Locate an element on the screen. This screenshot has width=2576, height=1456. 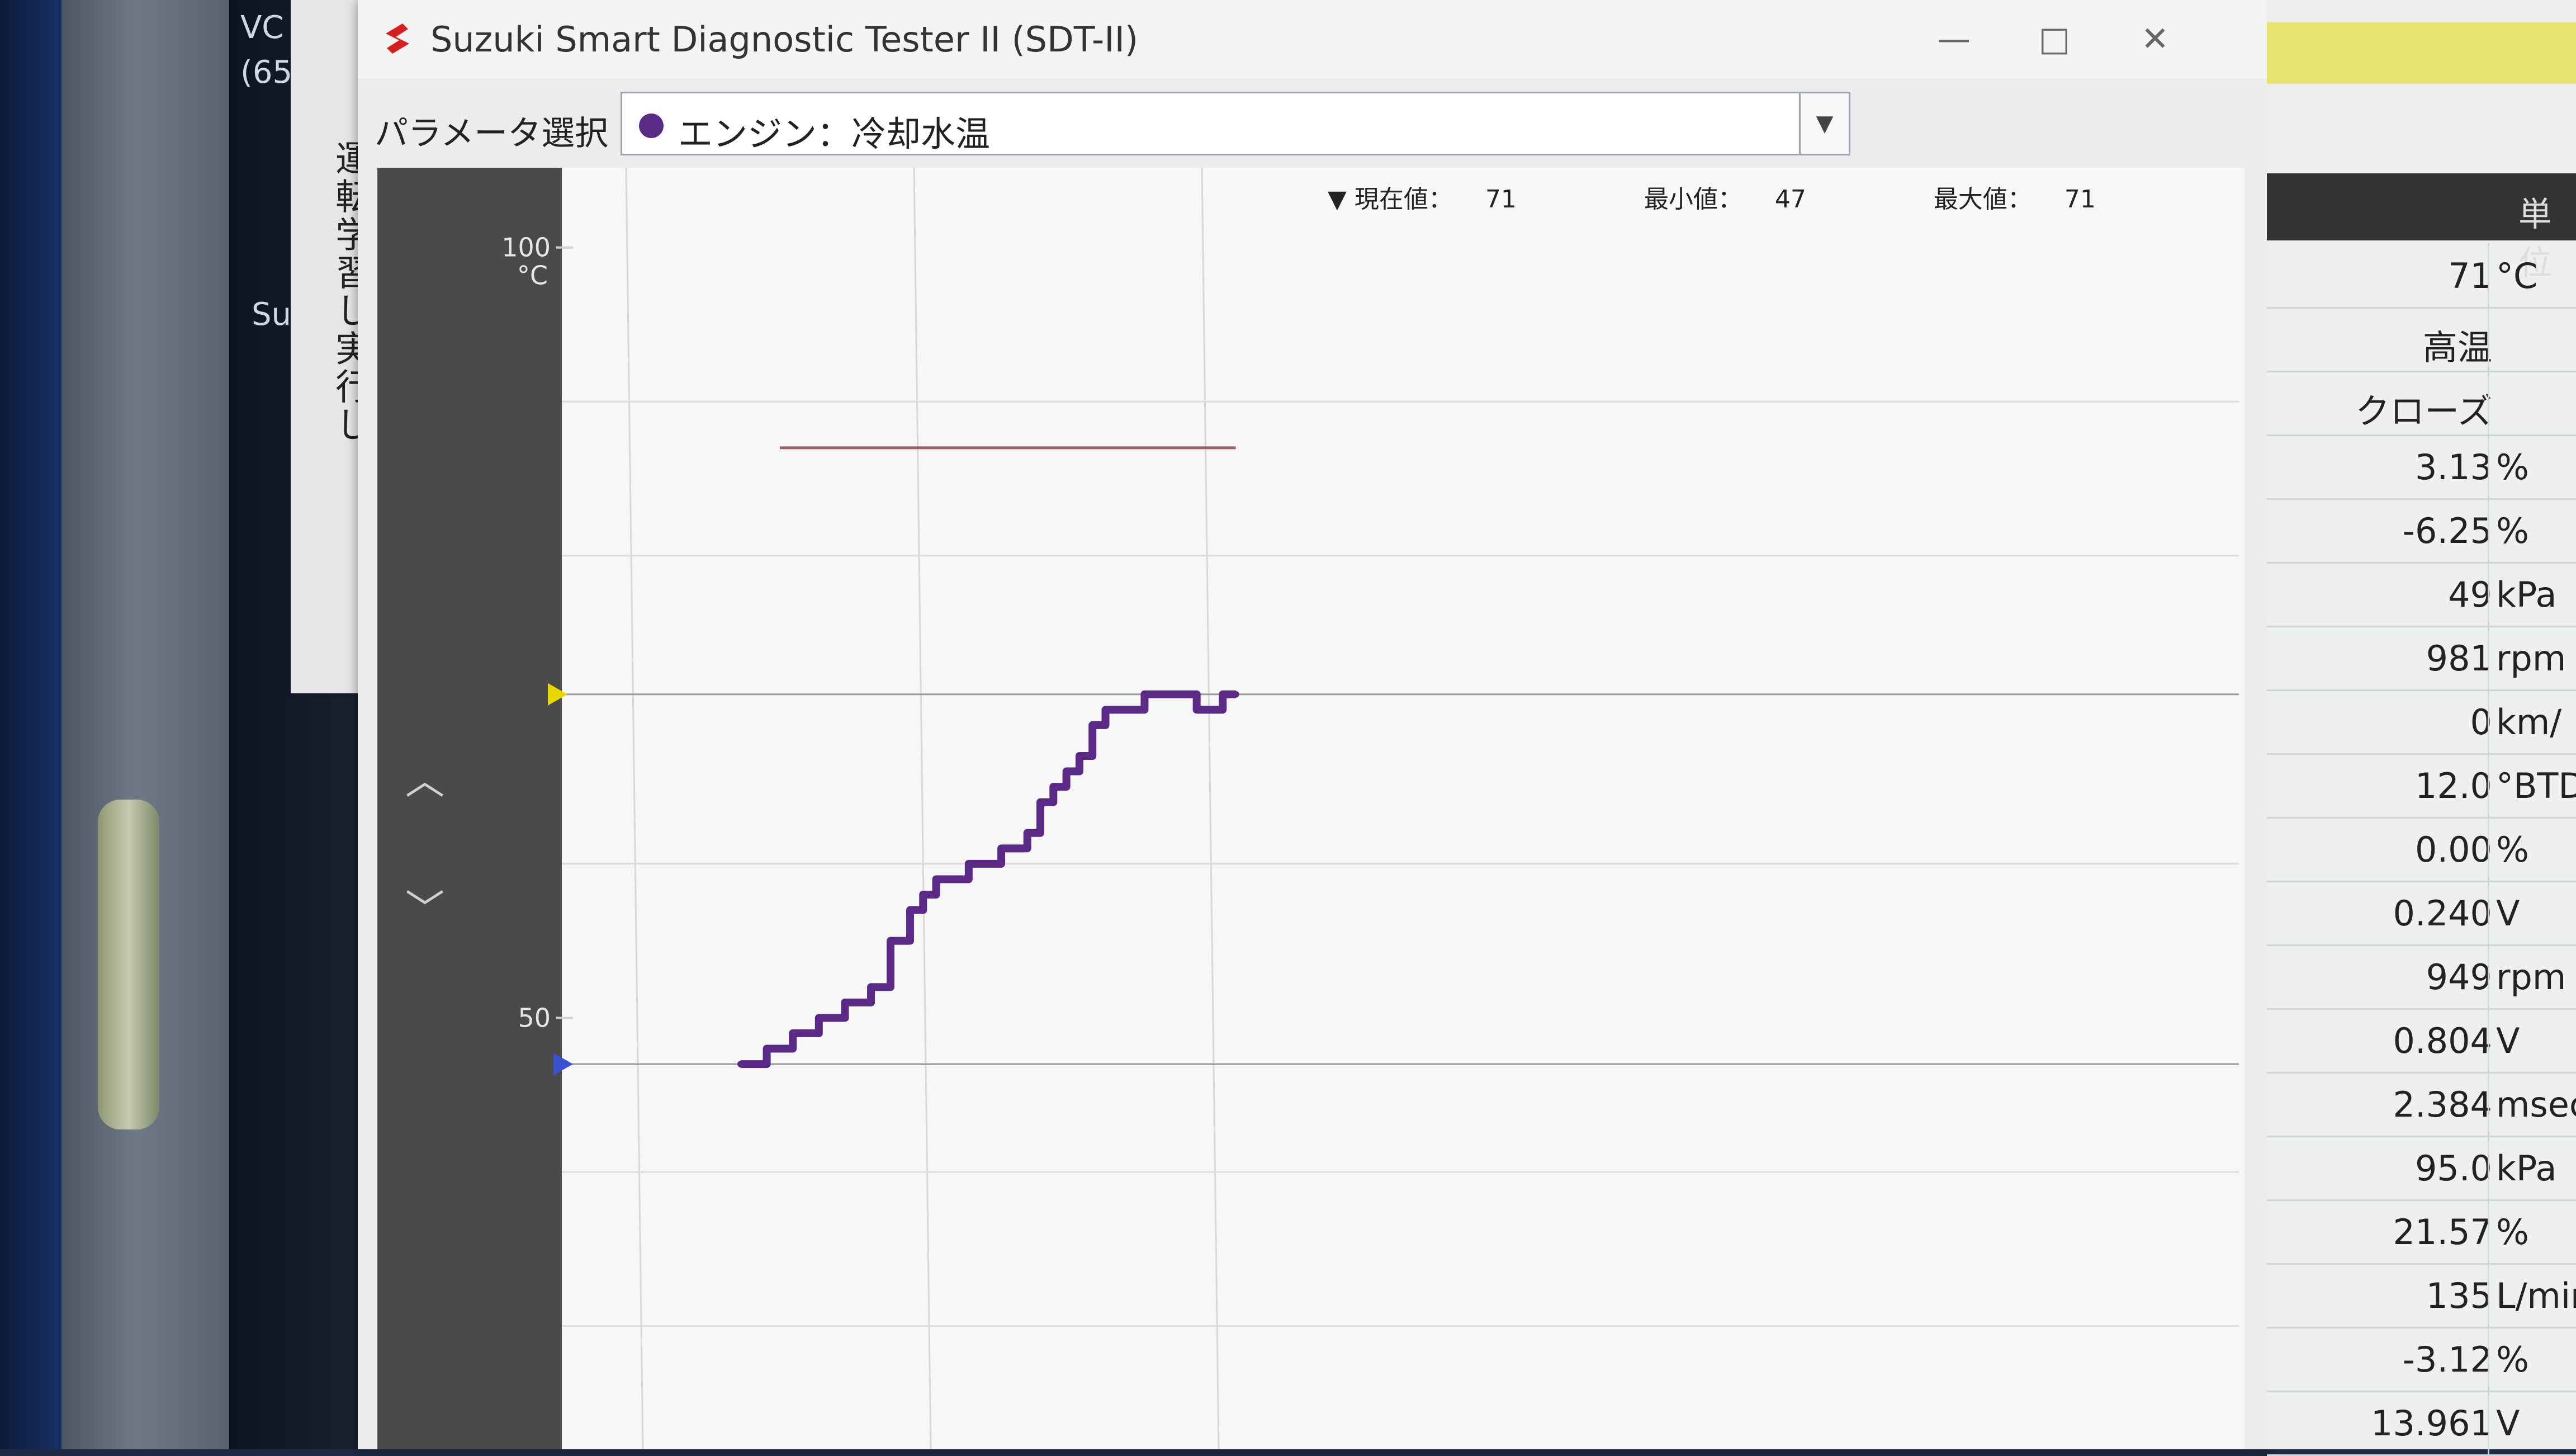
table-row: 0.804 V is located at coordinates (2421, 1041).